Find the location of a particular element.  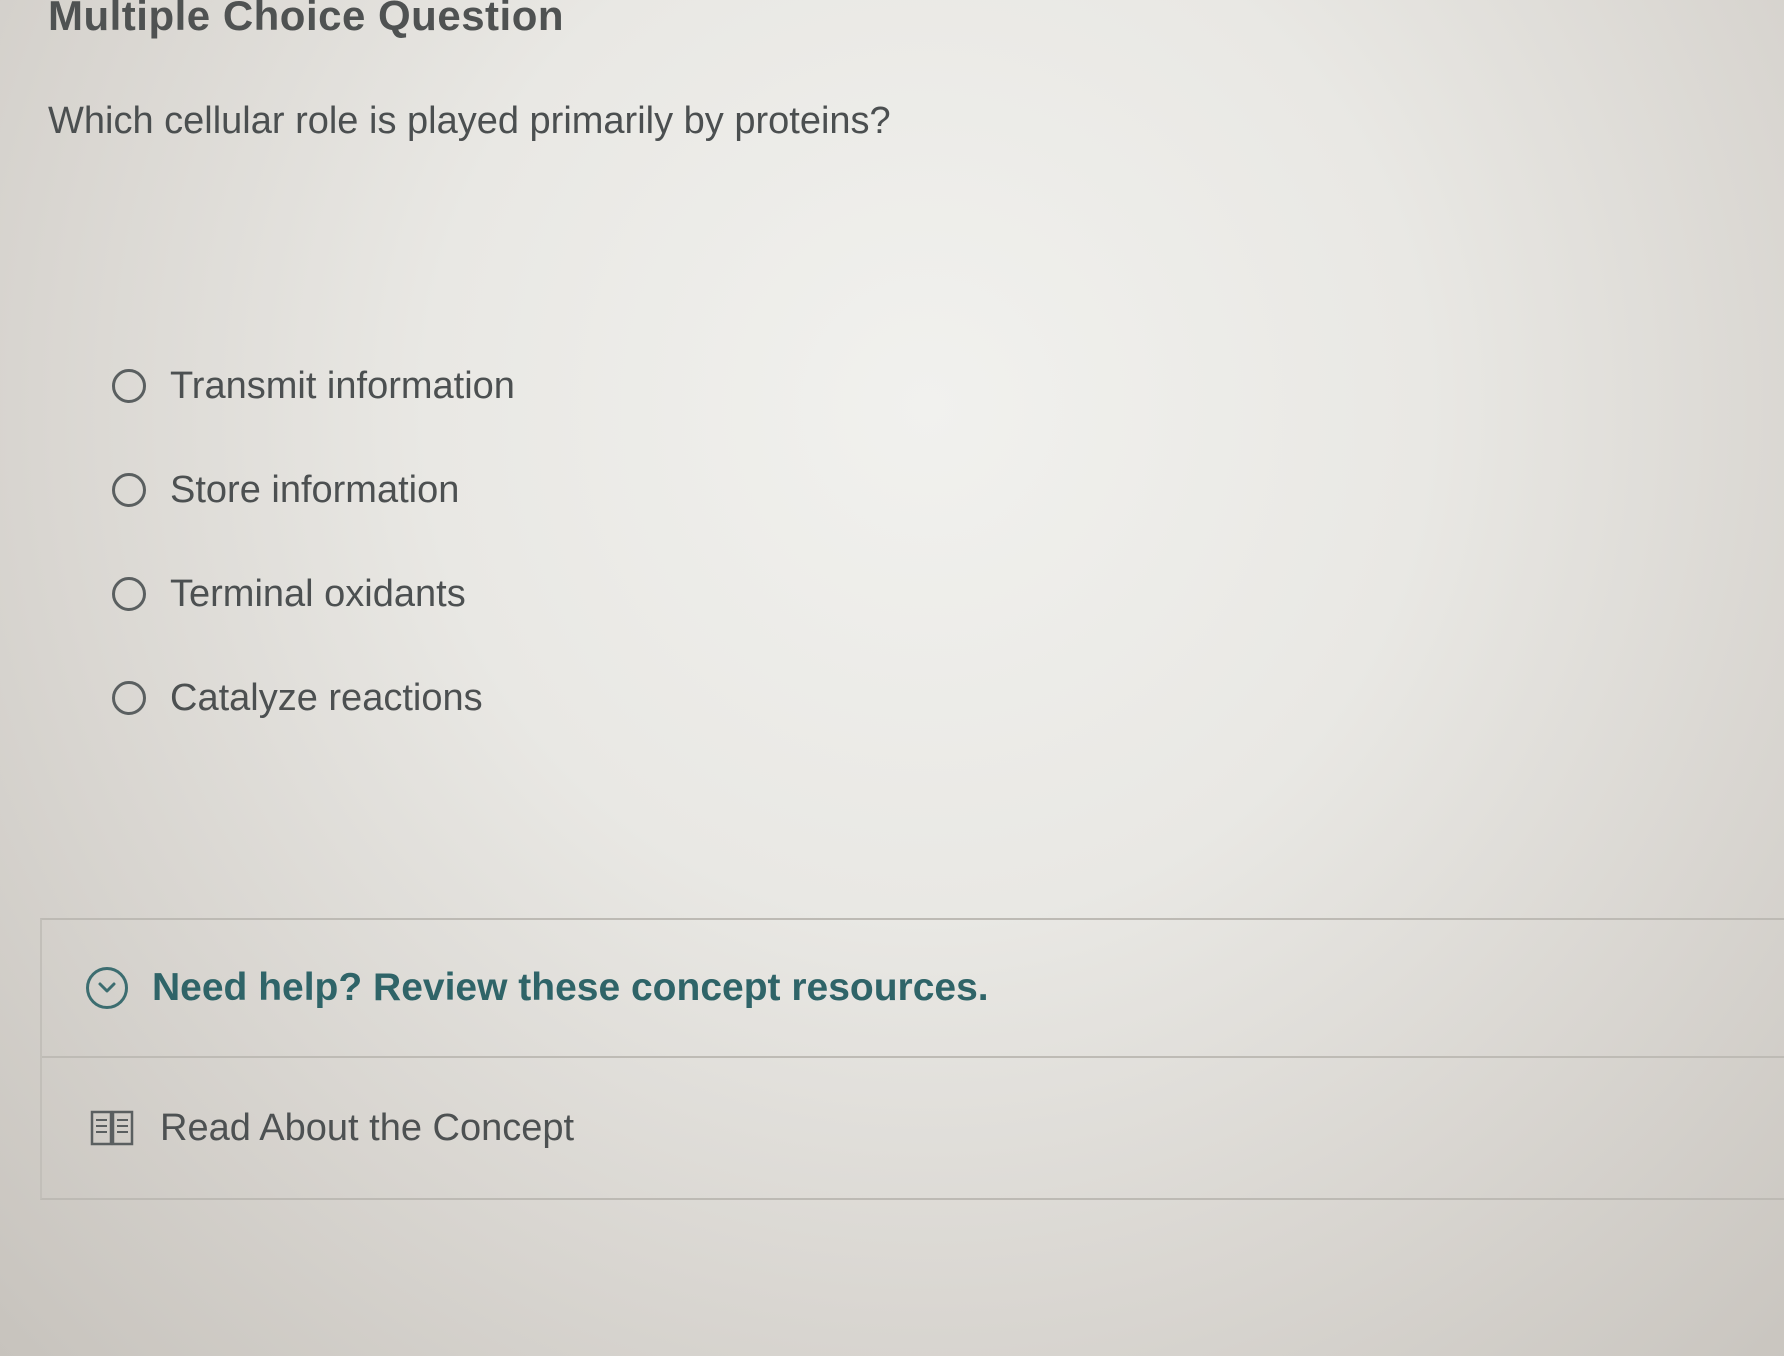

answer-option-label: Terminal oxidants is located at coordinates (318, 593).